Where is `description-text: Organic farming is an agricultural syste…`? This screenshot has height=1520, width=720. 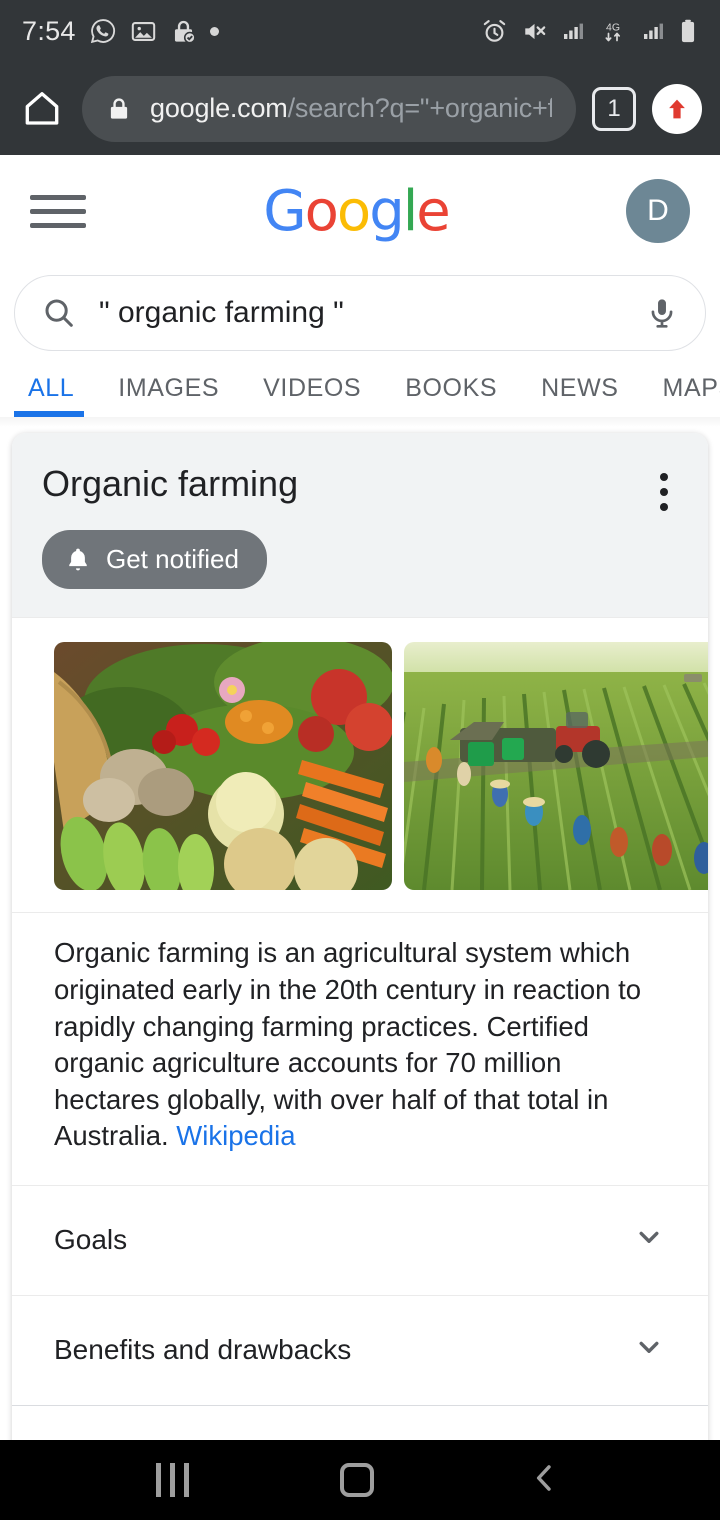 description-text: Organic farming is an agricultural syste… is located at coordinates (348, 1044).